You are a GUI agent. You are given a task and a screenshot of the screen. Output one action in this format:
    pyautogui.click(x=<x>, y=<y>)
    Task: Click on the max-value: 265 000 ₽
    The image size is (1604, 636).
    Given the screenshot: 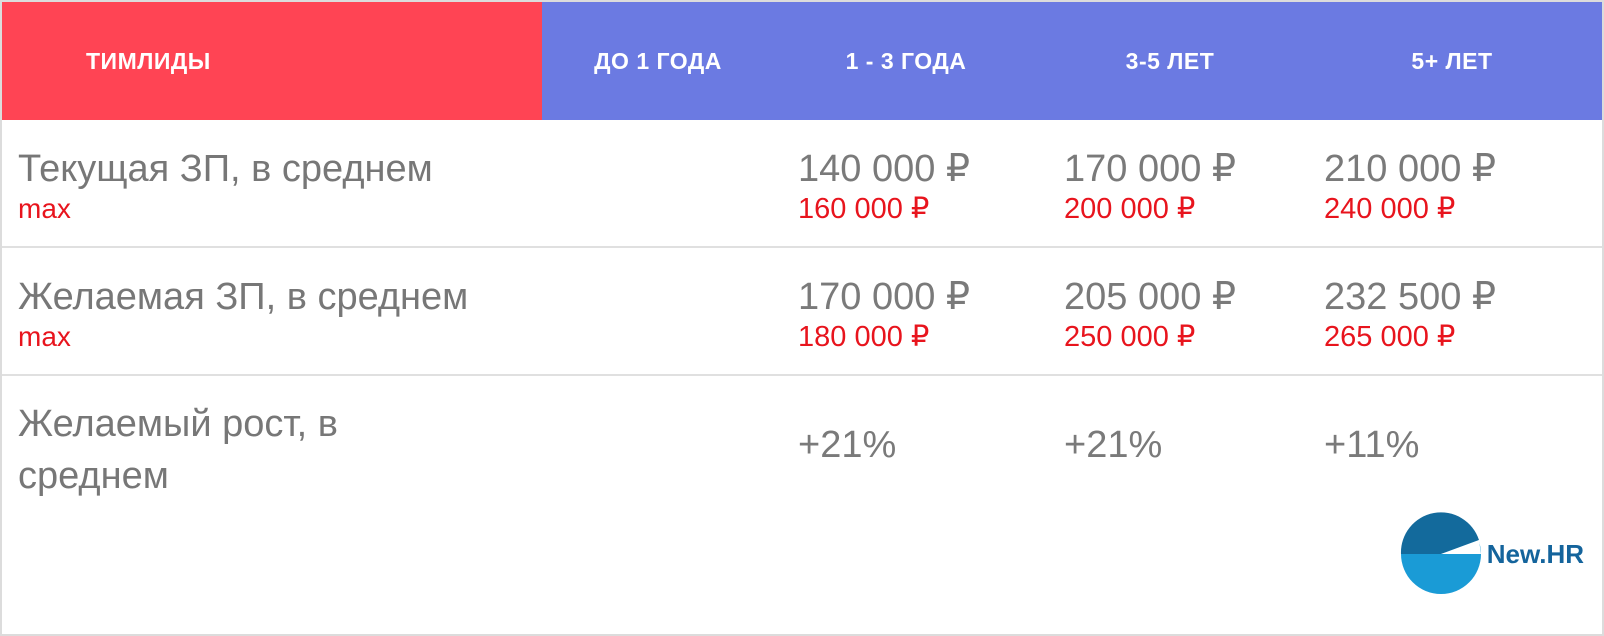 What is the action you would take?
    pyautogui.click(x=1390, y=337)
    